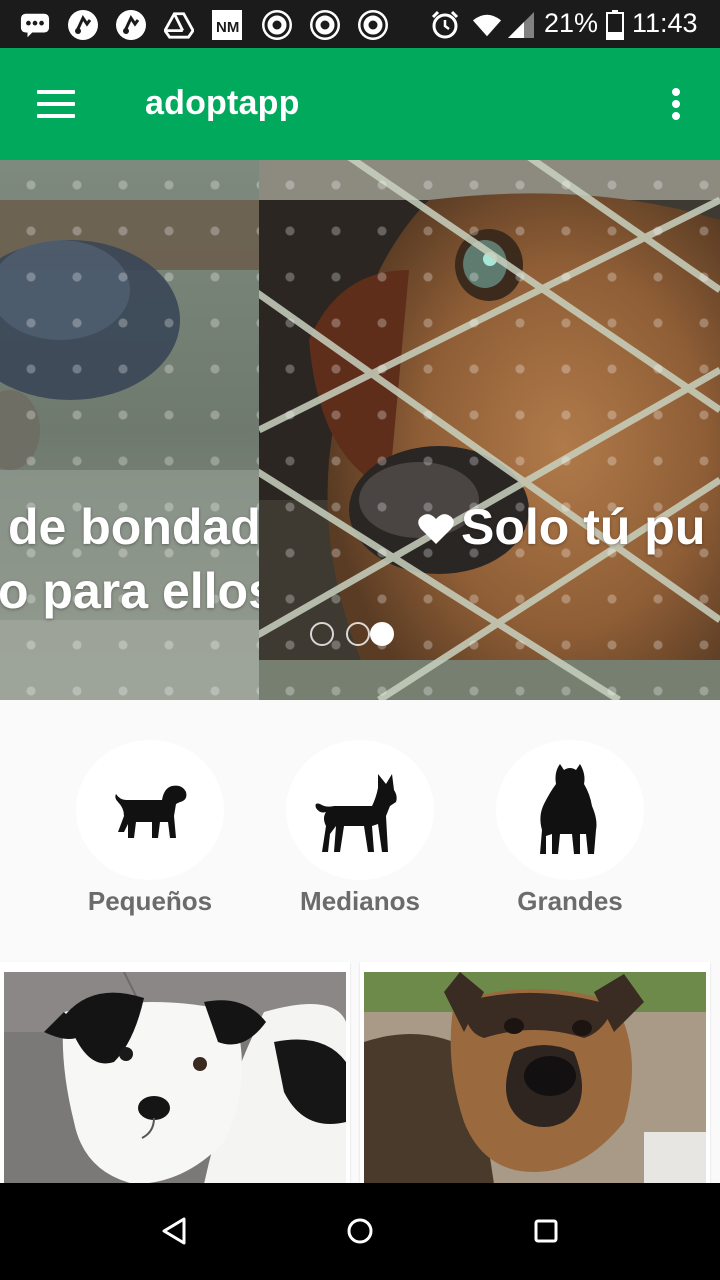 The width and height of the screenshot is (720, 1280). Describe the element at coordinates (150, 901) in the screenshot. I see `category-small-label: Pequeños` at that location.